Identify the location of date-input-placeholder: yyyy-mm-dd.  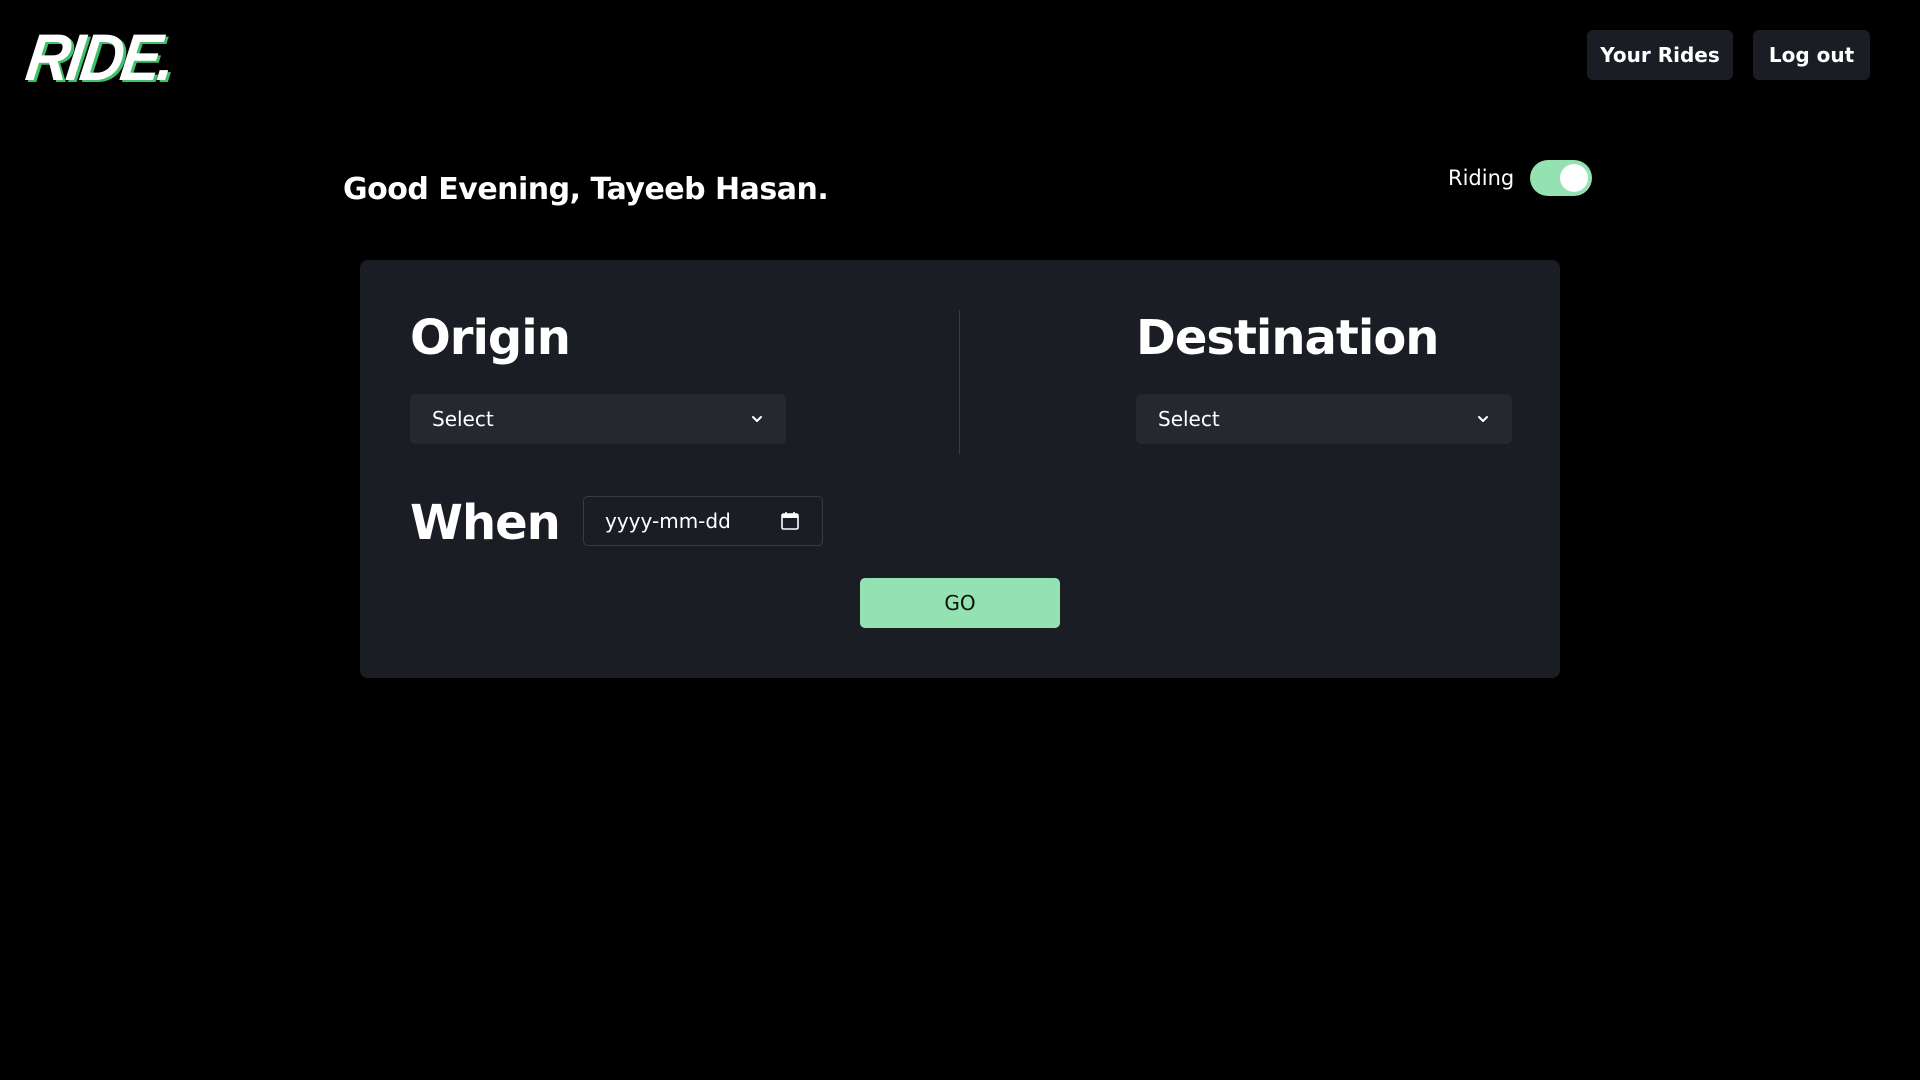
(668, 521).